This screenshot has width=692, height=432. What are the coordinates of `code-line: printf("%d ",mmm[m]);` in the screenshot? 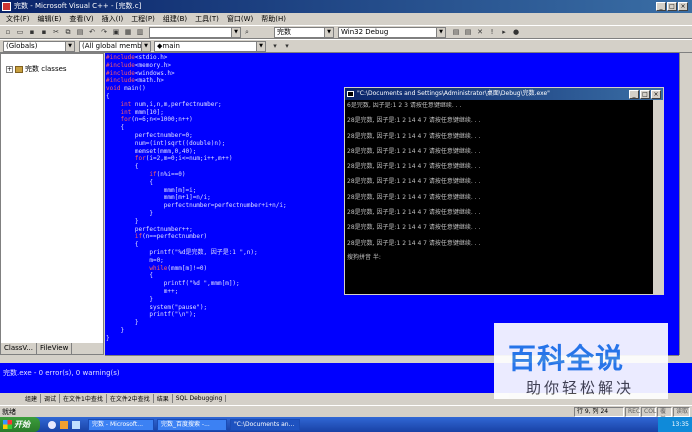 It's located at (196, 284).